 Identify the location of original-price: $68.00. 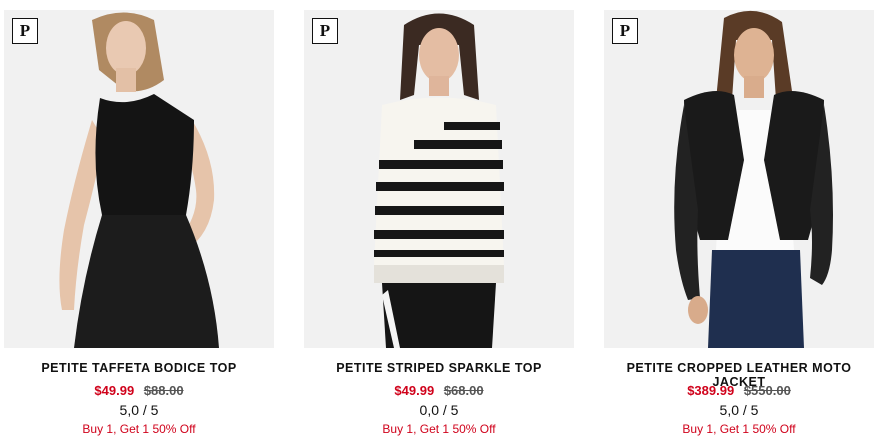
(463, 390).